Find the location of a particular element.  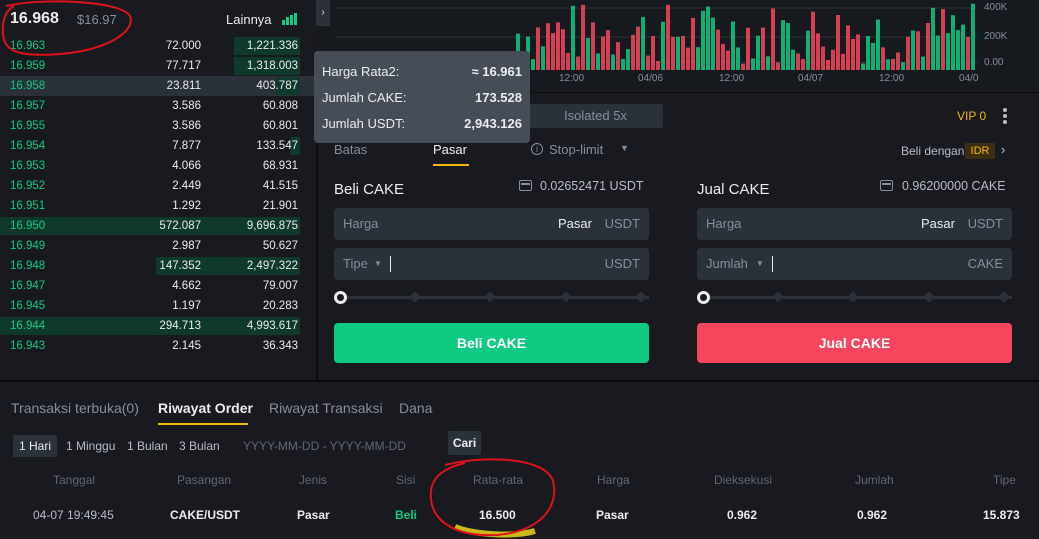

info-icon: i is located at coordinates (537, 149).